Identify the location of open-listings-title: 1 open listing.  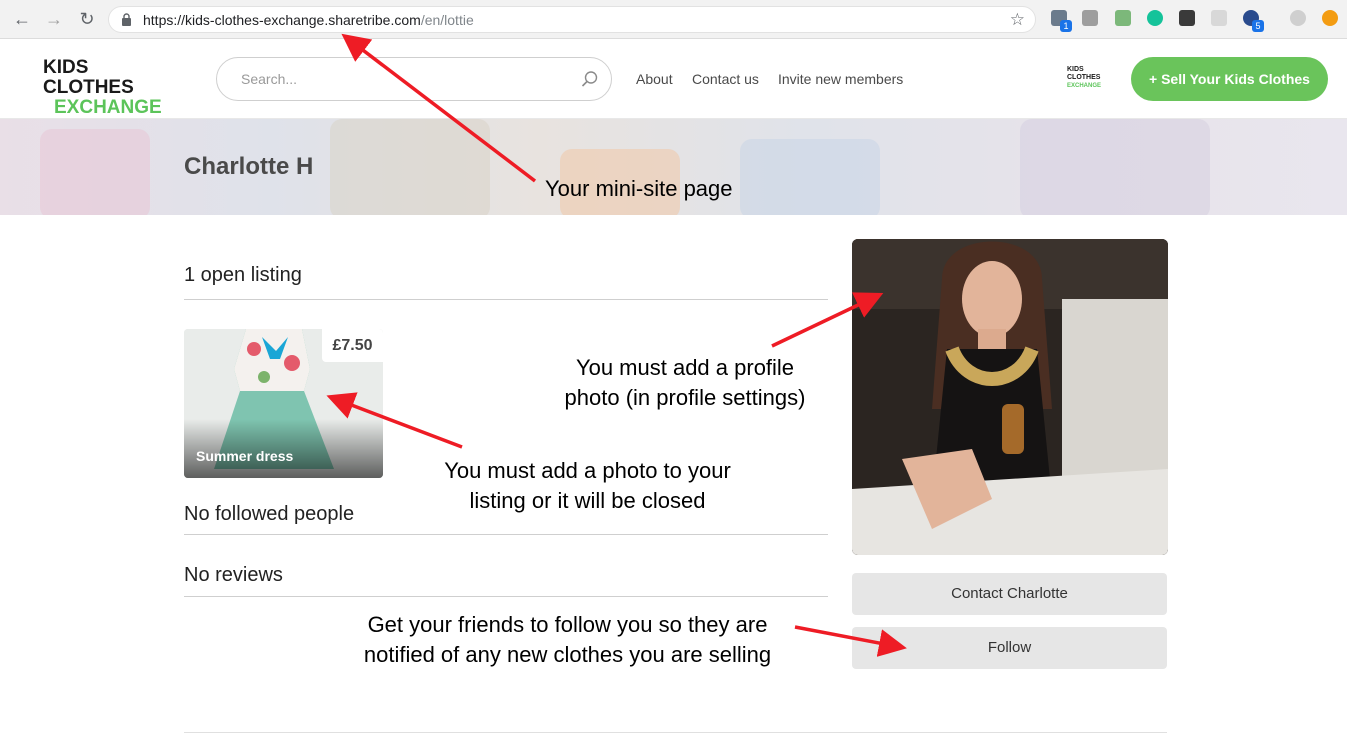
(243, 275).